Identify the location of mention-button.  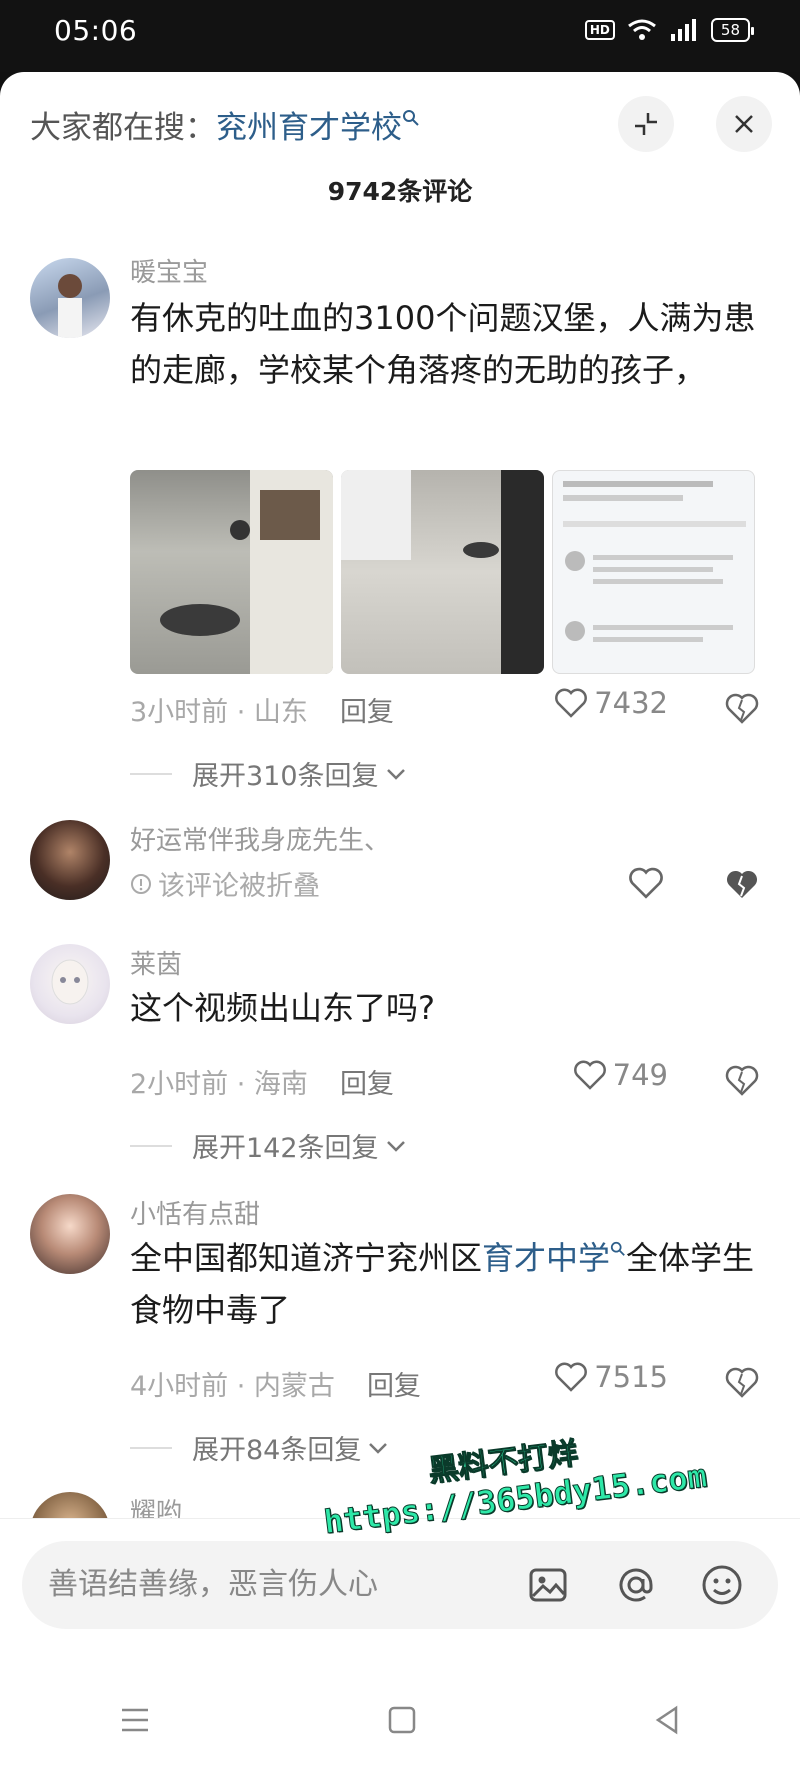
(636, 1585).